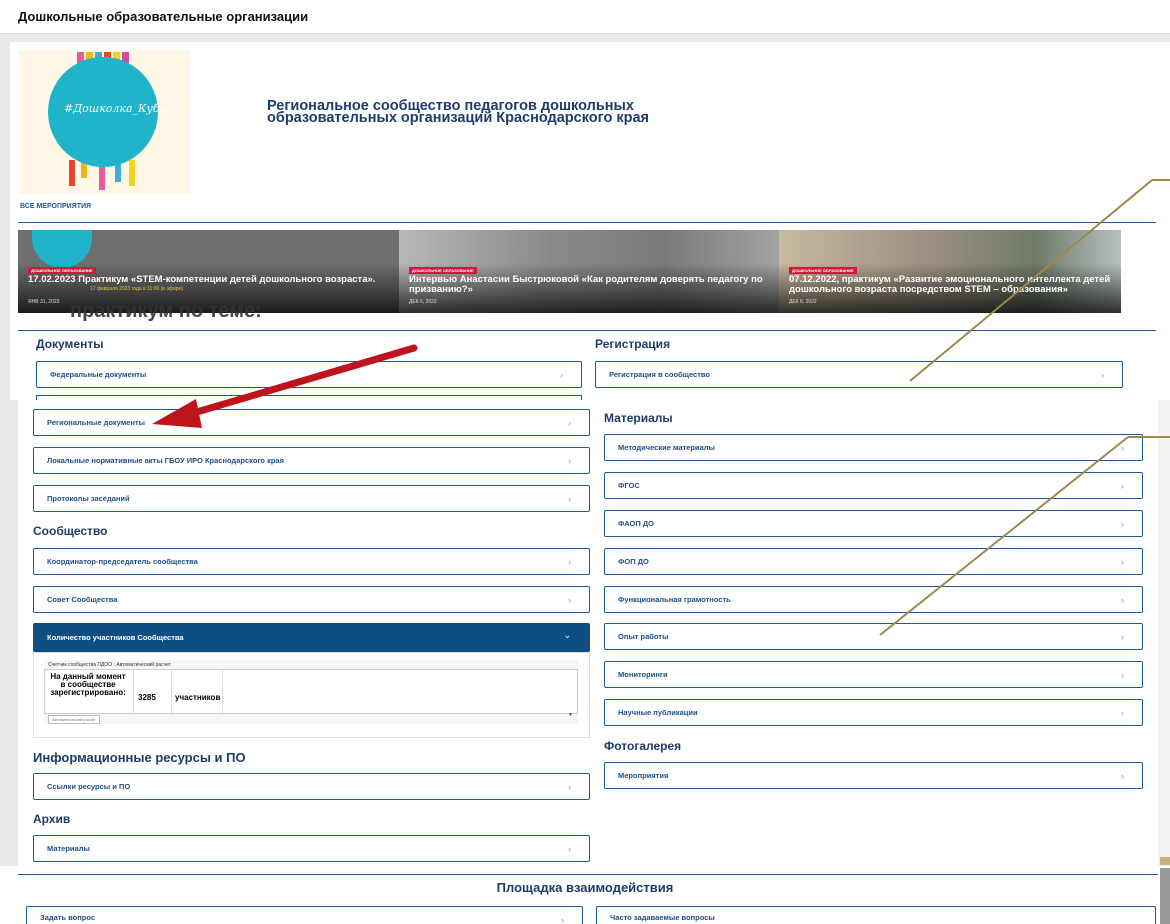 The height and width of the screenshot is (924, 1170). What do you see at coordinates (643, 674) in the screenshot?
I see `monitoring-label: Мониторинги` at bounding box center [643, 674].